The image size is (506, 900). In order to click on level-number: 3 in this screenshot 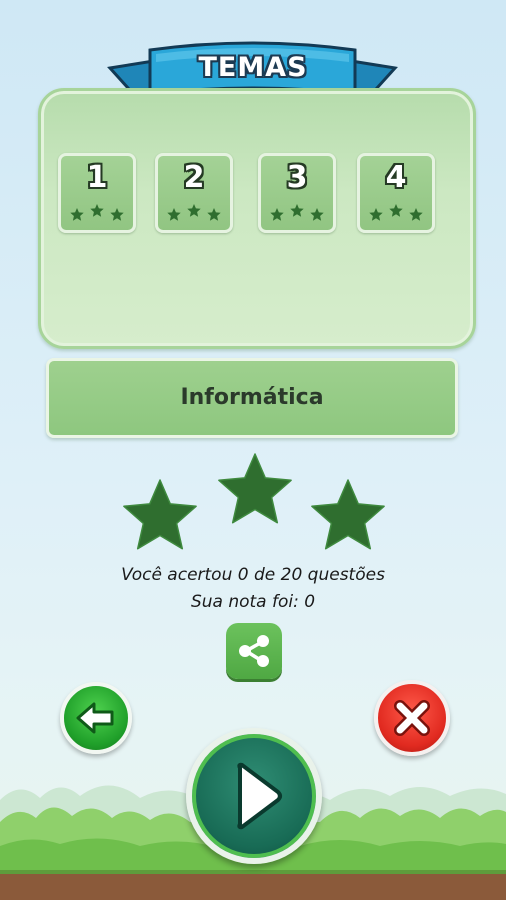, I will do `click(297, 177)`.